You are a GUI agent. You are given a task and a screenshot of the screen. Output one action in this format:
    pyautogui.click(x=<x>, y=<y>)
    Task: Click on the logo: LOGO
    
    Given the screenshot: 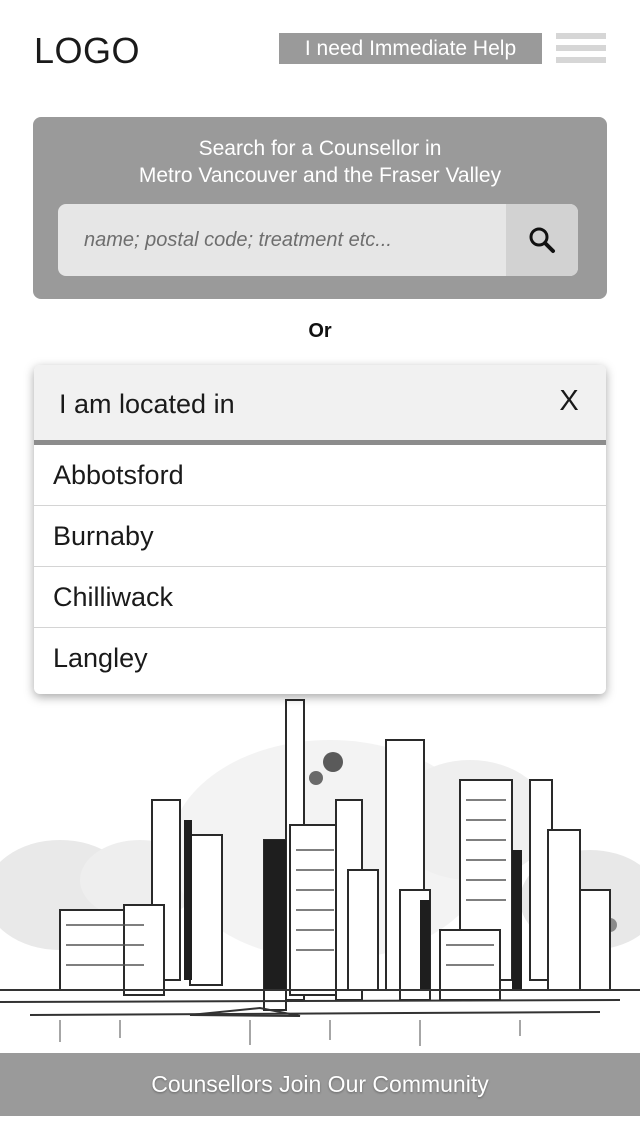 What is the action you would take?
    pyautogui.click(x=87, y=51)
    